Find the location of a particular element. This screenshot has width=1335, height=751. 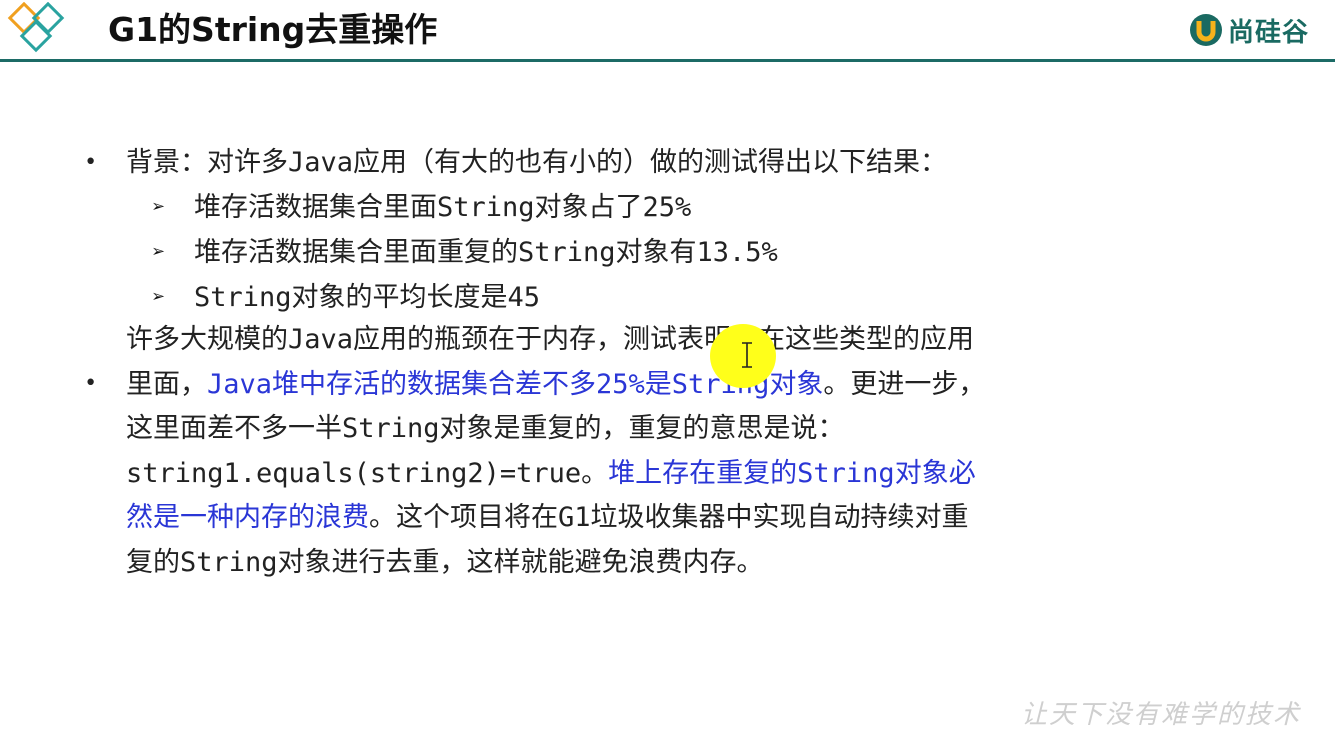

para-line: 许多大规模的Java应用的瓶颈在于内存，测试表明，在这些类型的应用 is located at coordinates (550, 339).